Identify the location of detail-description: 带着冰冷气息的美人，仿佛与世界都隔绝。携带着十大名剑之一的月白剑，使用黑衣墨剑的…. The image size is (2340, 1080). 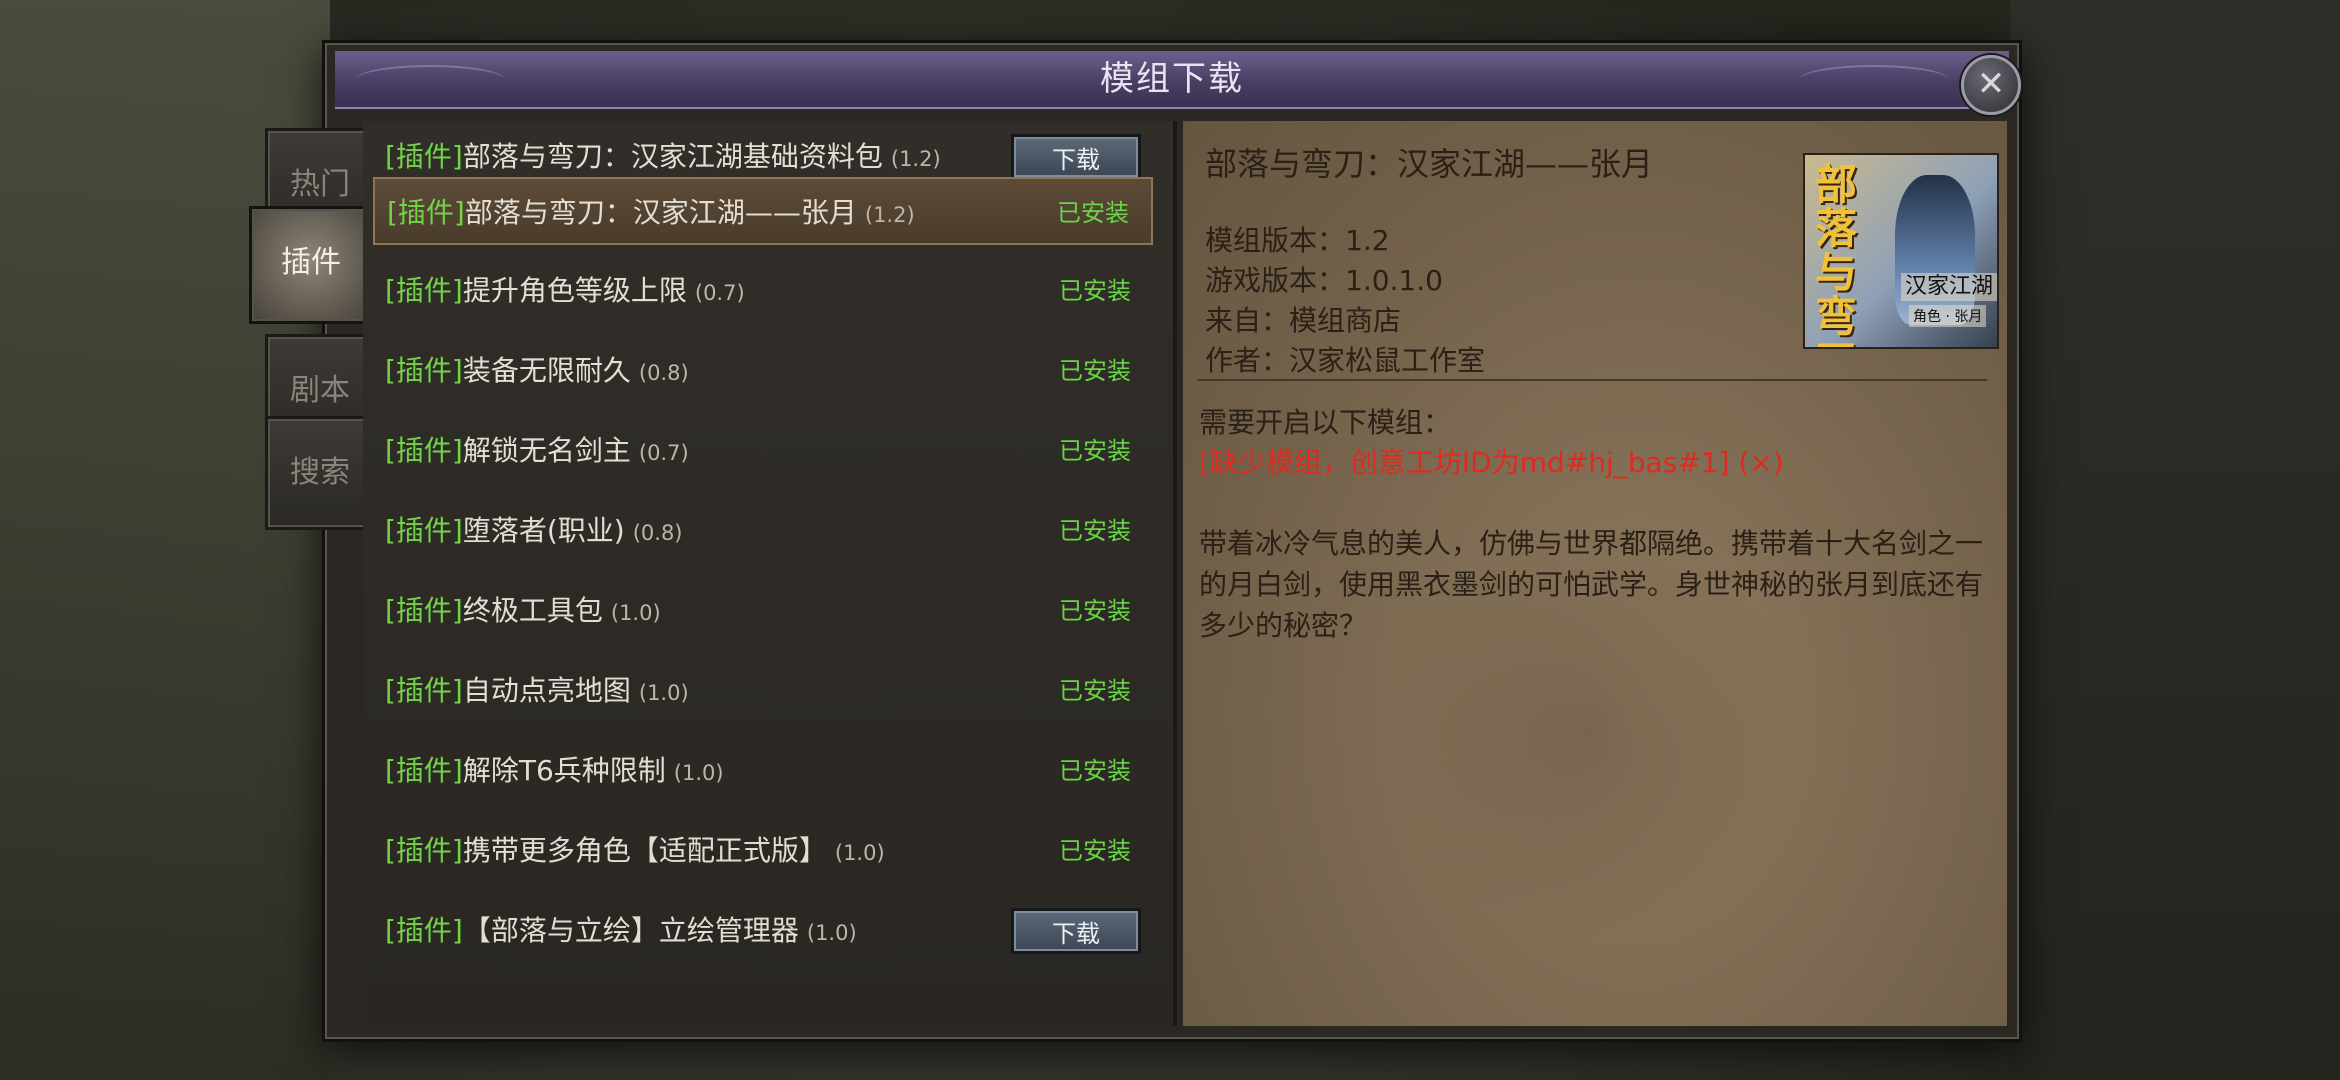
(1591, 584).